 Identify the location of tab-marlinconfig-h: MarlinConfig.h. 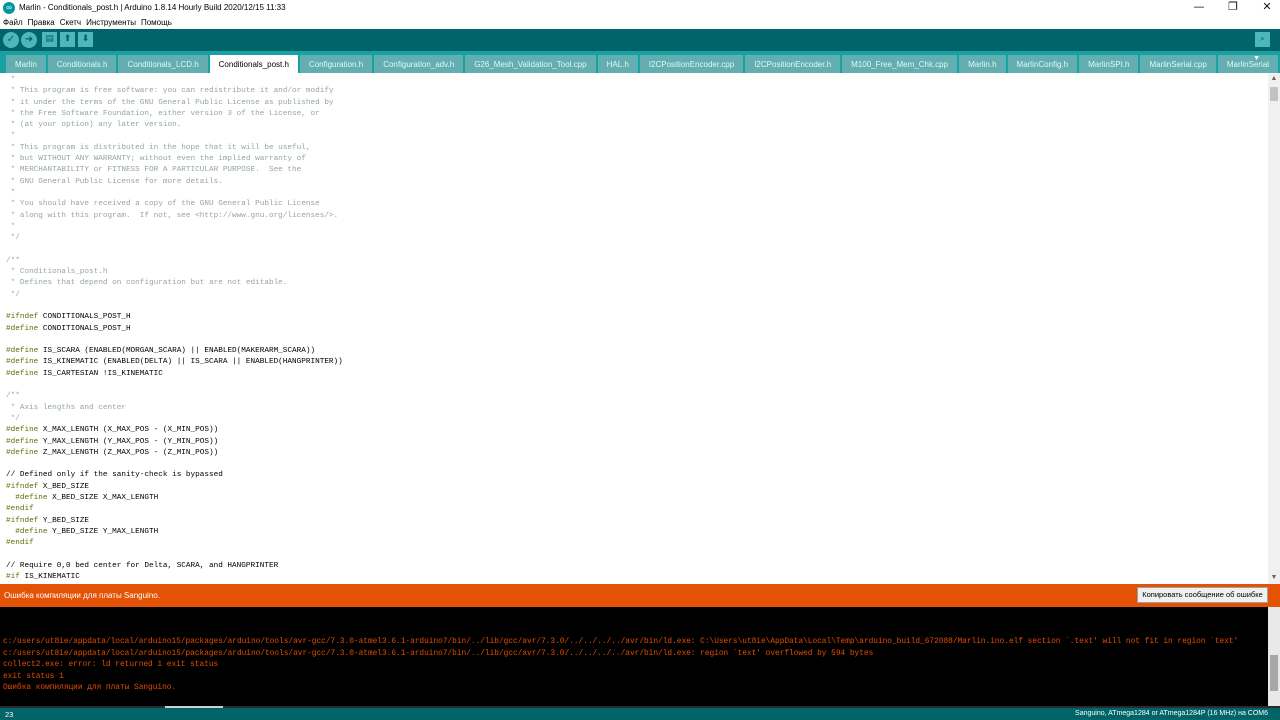
(1042, 64).